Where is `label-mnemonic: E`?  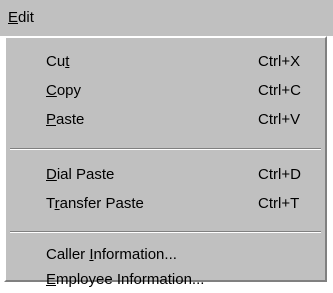 label-mnemonic: E is located at coordinates (51, 279).